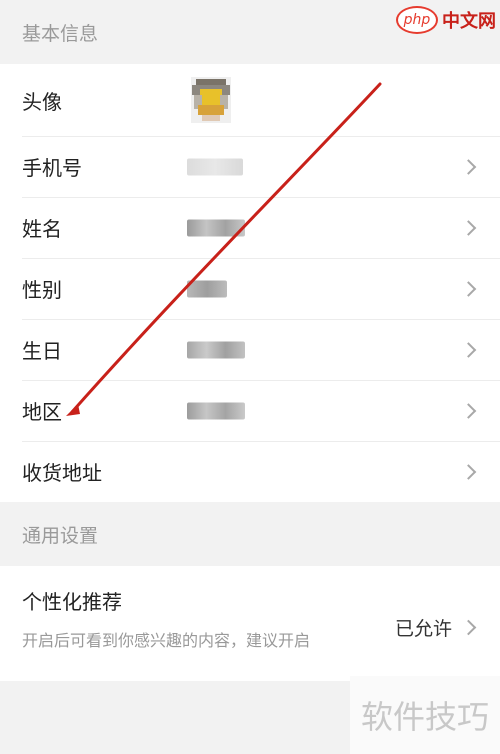 This screenshot has width=500, height=754. What do you see at coordinates (42, 101) in the screenshot?
I see `row-label-avatar: 头像` at bounding box center [42, 101].